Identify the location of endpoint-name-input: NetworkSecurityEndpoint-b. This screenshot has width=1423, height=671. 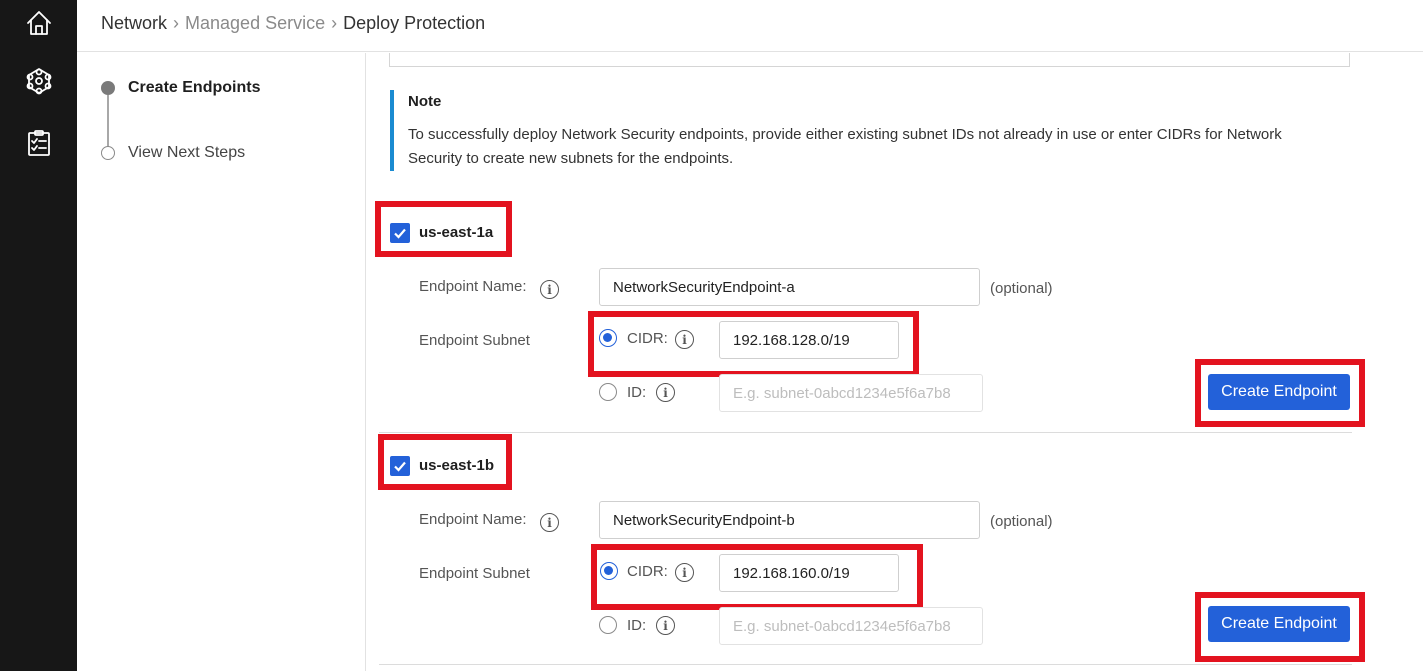
(789, 520).